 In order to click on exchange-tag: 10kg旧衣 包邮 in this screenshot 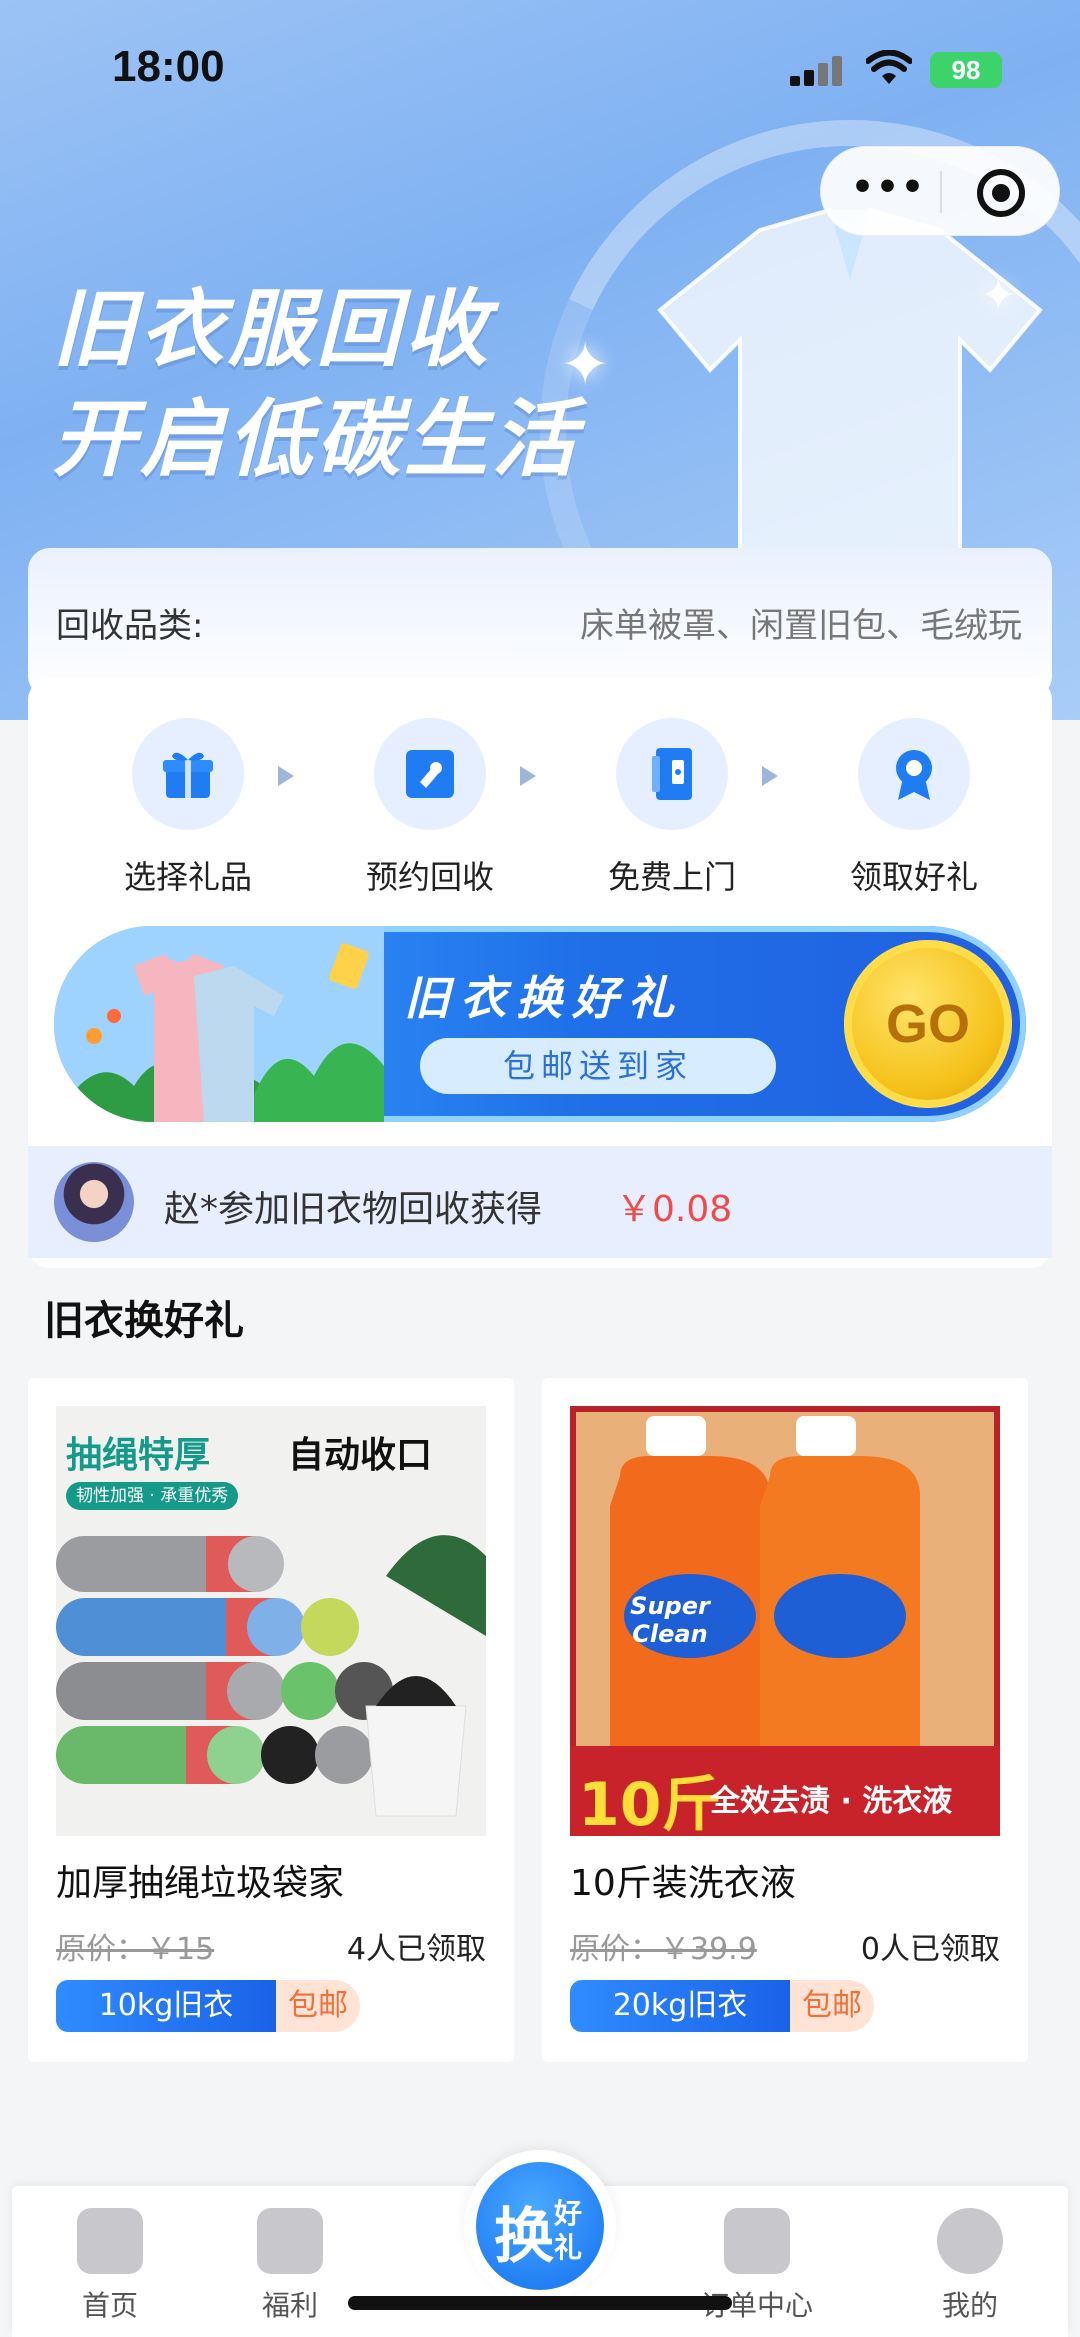, I will do `click(208, 2006)`.